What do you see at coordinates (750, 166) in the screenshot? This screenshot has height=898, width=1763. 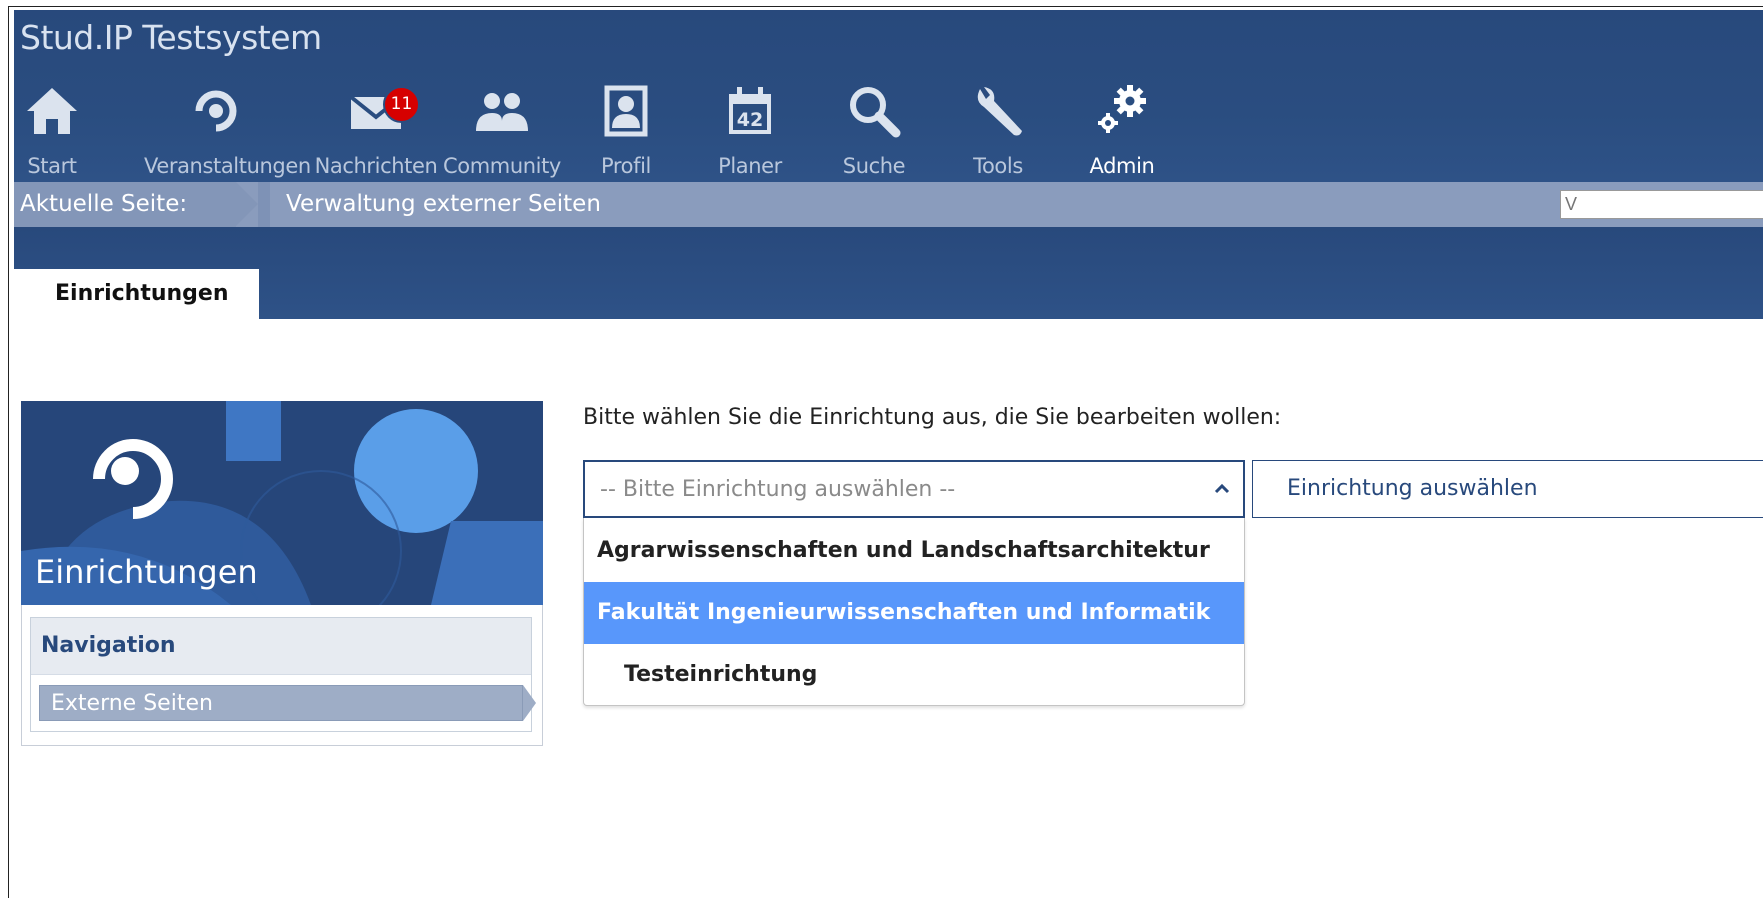 I see `nav-planer-label: Planer` at bounding box center [750, 166].